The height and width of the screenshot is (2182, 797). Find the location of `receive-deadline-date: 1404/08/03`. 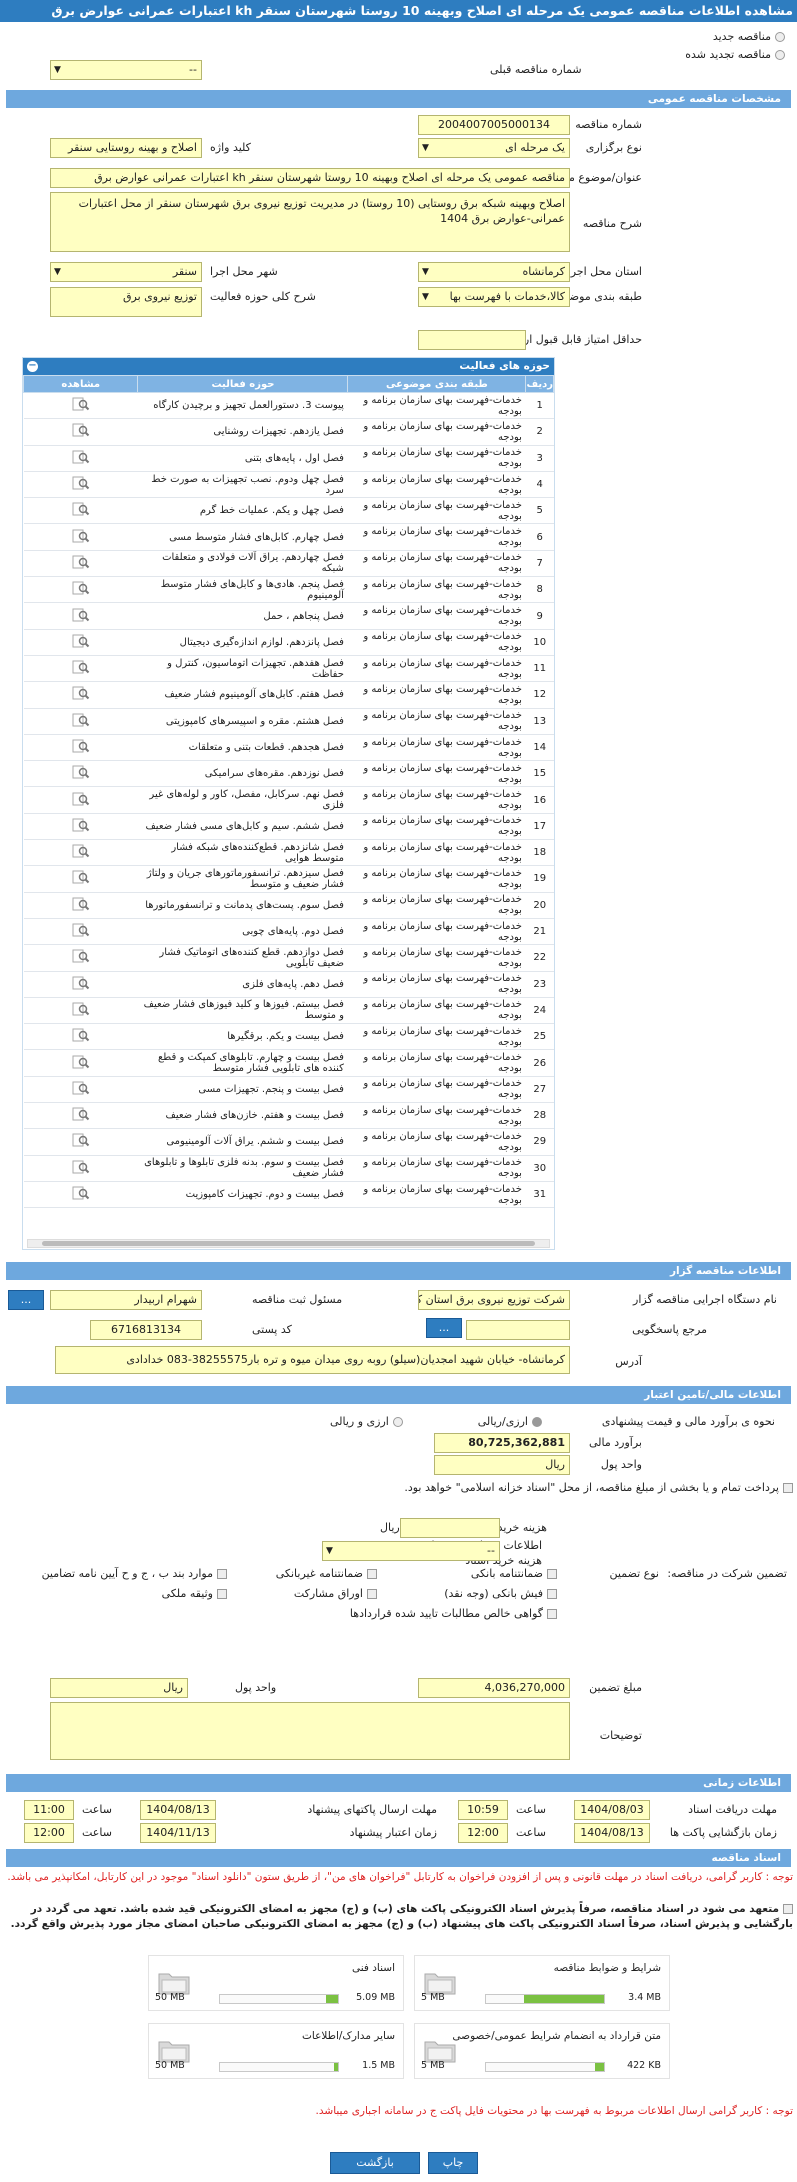

receive-deadline-date: 1404/08/03 is located at coordinates (612, 1810).